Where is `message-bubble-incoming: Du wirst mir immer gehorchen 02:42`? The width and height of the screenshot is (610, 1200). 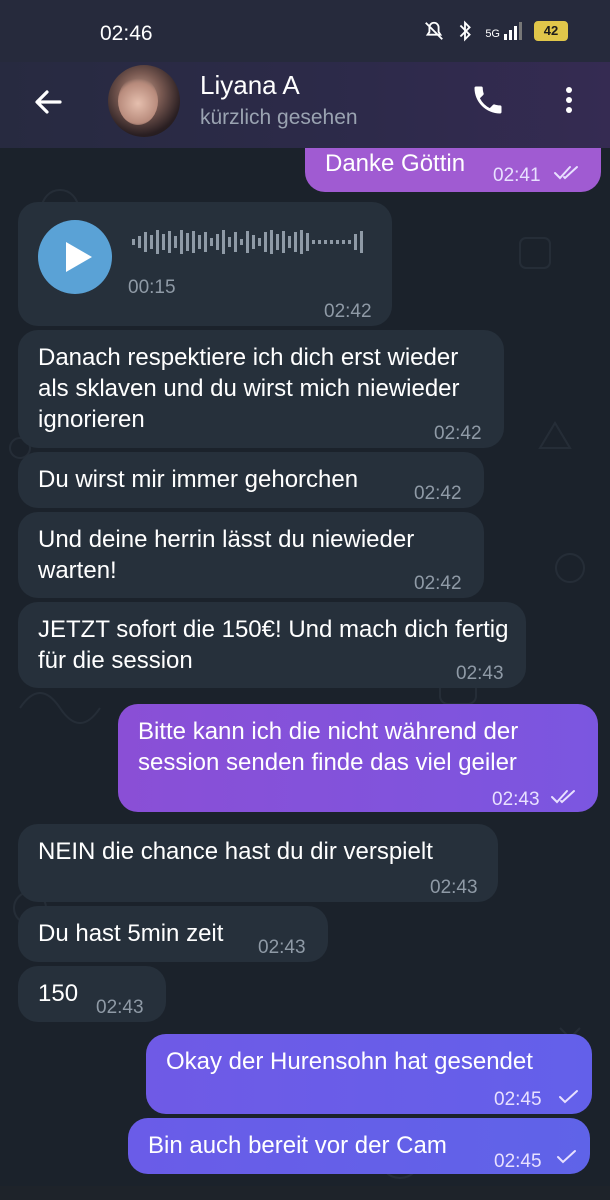 message-bubble-incoming: Du wirst mir immer gehorchen 02:42 is located at coordinates (251, 480).